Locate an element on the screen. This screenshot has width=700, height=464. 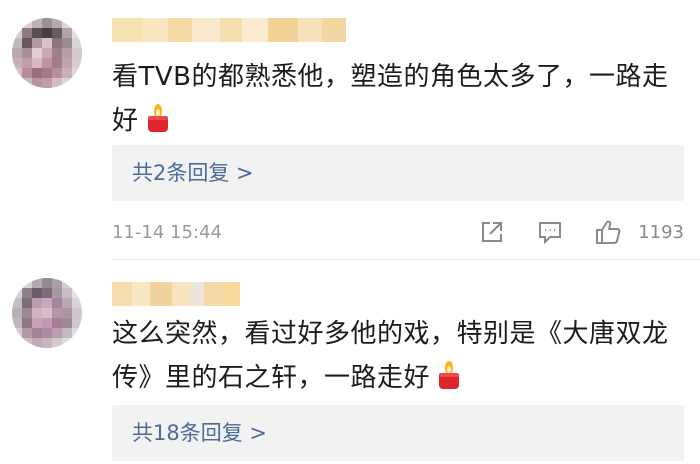
view-replies-link: 共18条回复 > is located at coordinates (199, 433).